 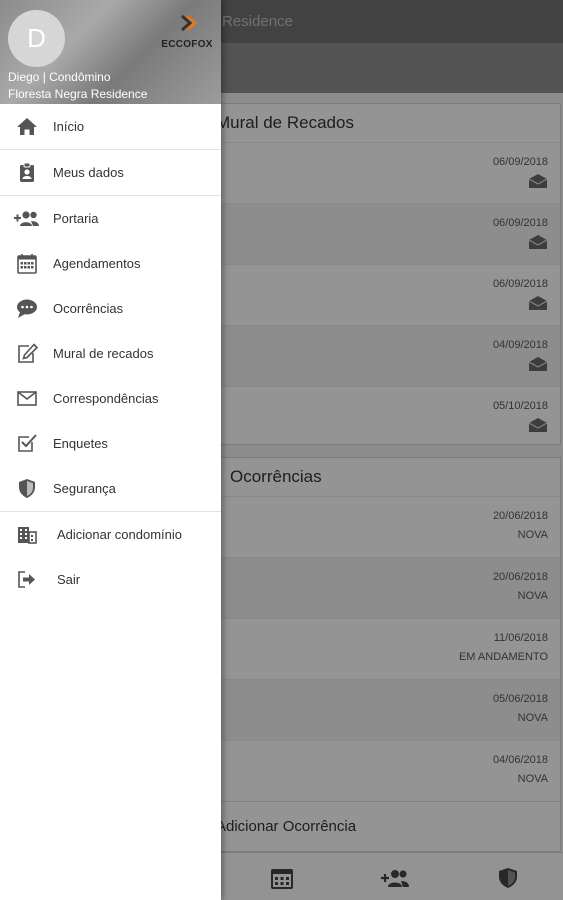 What do you see at coordinates (84, 488) in the screenshot?
I see `menu-item-label: Segurança` at bounding box center [84, 488].